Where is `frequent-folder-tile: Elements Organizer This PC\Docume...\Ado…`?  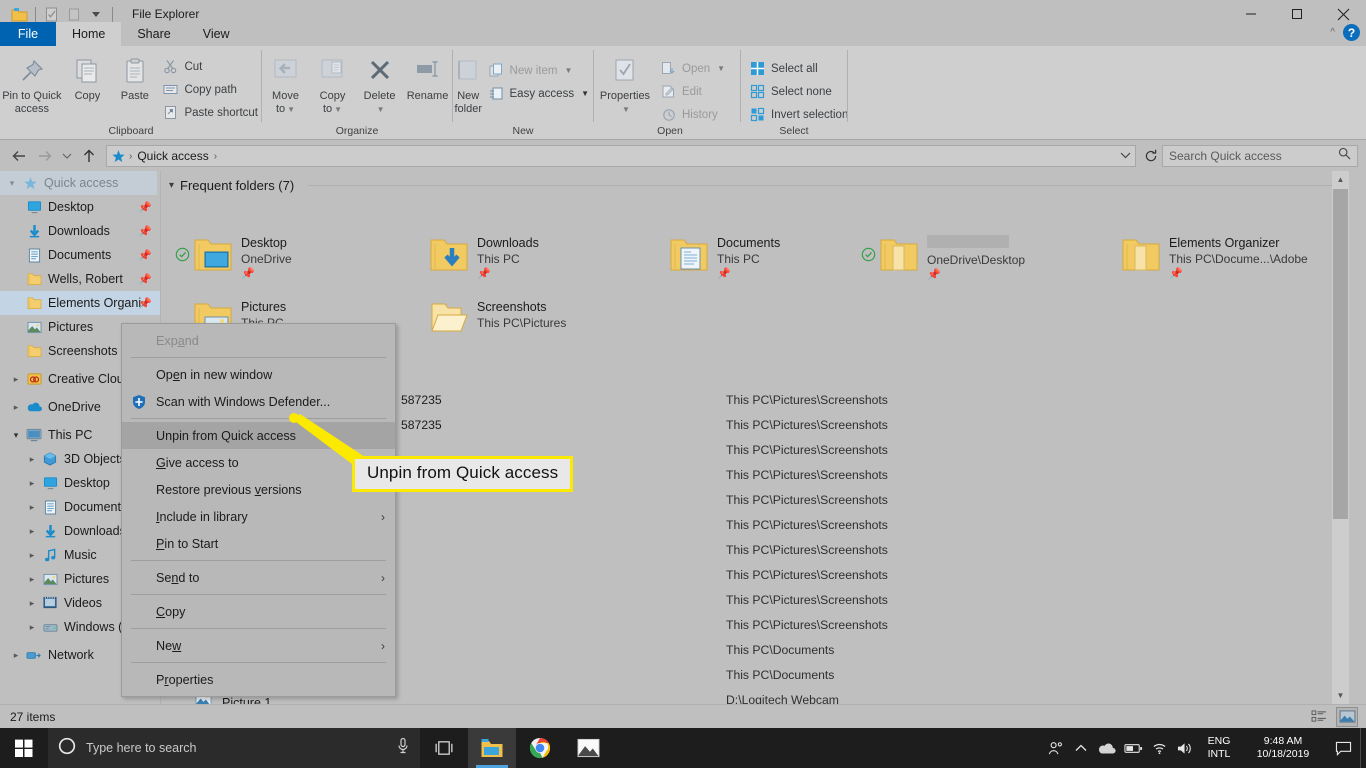 frequent-folder-tile: Elements Organizer This PC\Docume...\Ado… is located at coordinates (1225, 255).